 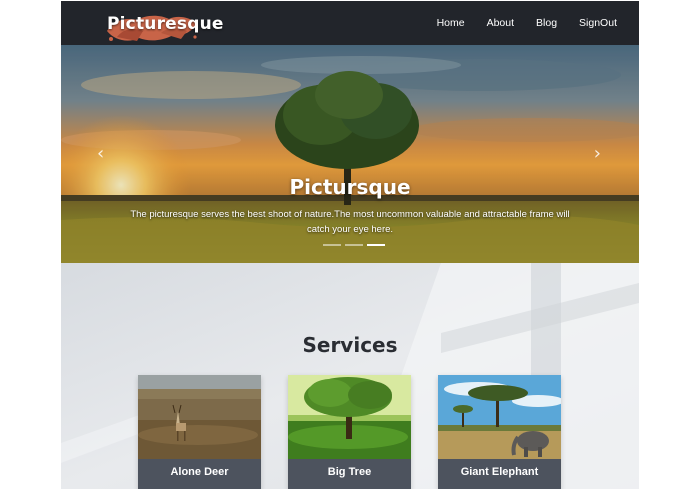 I want to click on carousel-prev-button: ‹, so click(x=100, y=153).